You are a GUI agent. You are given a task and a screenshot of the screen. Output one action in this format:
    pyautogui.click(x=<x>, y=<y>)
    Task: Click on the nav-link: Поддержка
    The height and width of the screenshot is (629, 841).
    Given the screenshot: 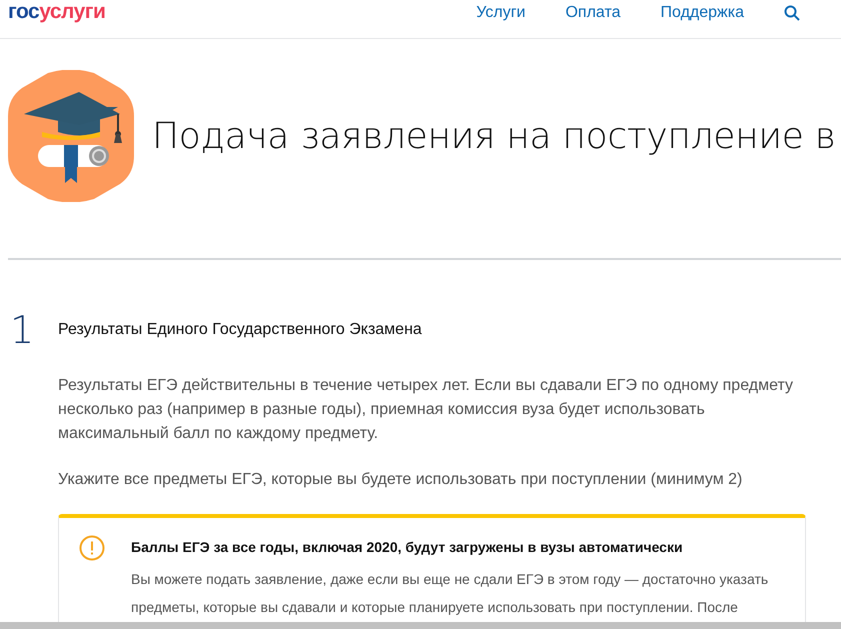 What is the action you would take?
    pyautogui.click(x=702, y=13)
    